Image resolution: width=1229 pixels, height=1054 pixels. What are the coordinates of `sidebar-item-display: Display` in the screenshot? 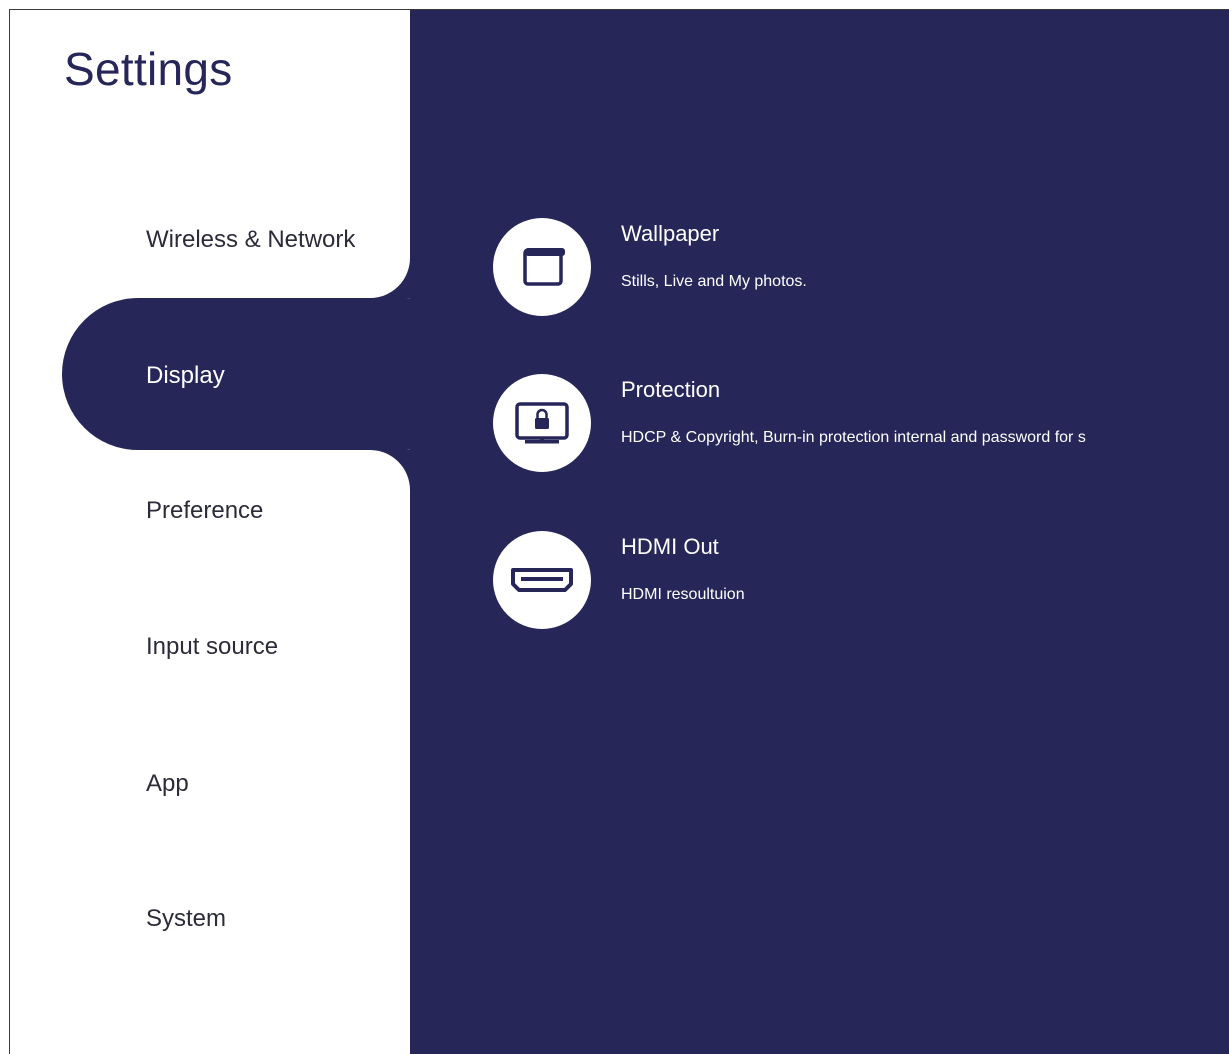 It's located at (185, 376).